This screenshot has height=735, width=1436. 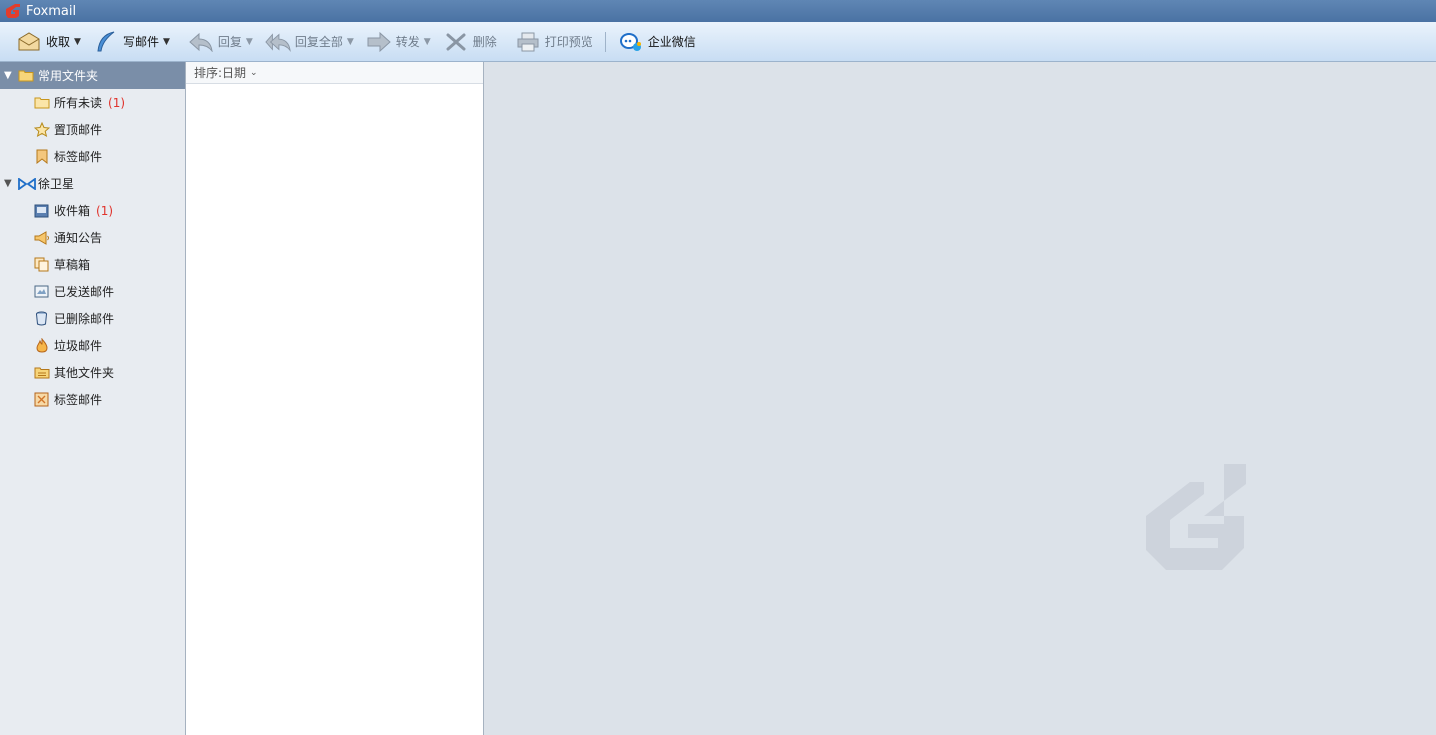 I want to click on receive-button: 收取 ▼, so click(x=48, y=42).